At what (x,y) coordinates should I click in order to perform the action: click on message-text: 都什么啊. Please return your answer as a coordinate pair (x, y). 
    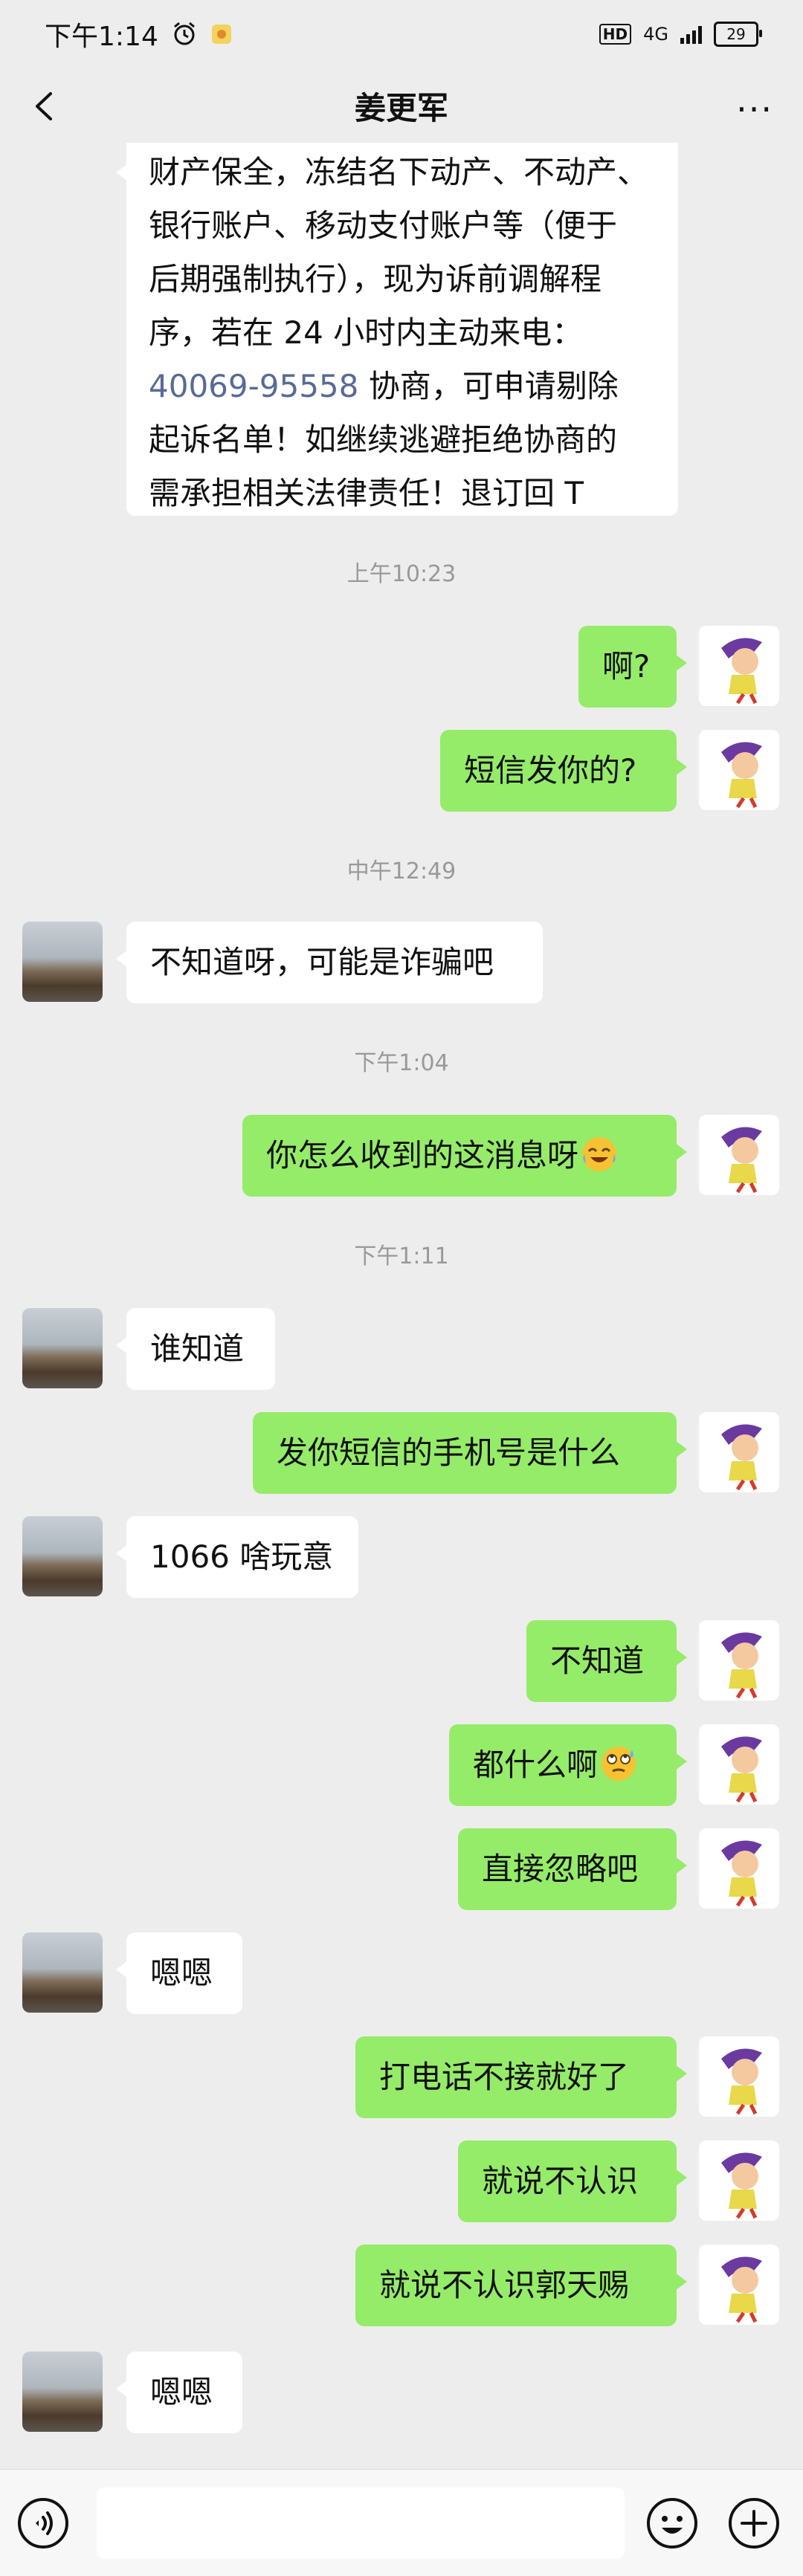
    Looking at the image, I should click on (536, 1765).